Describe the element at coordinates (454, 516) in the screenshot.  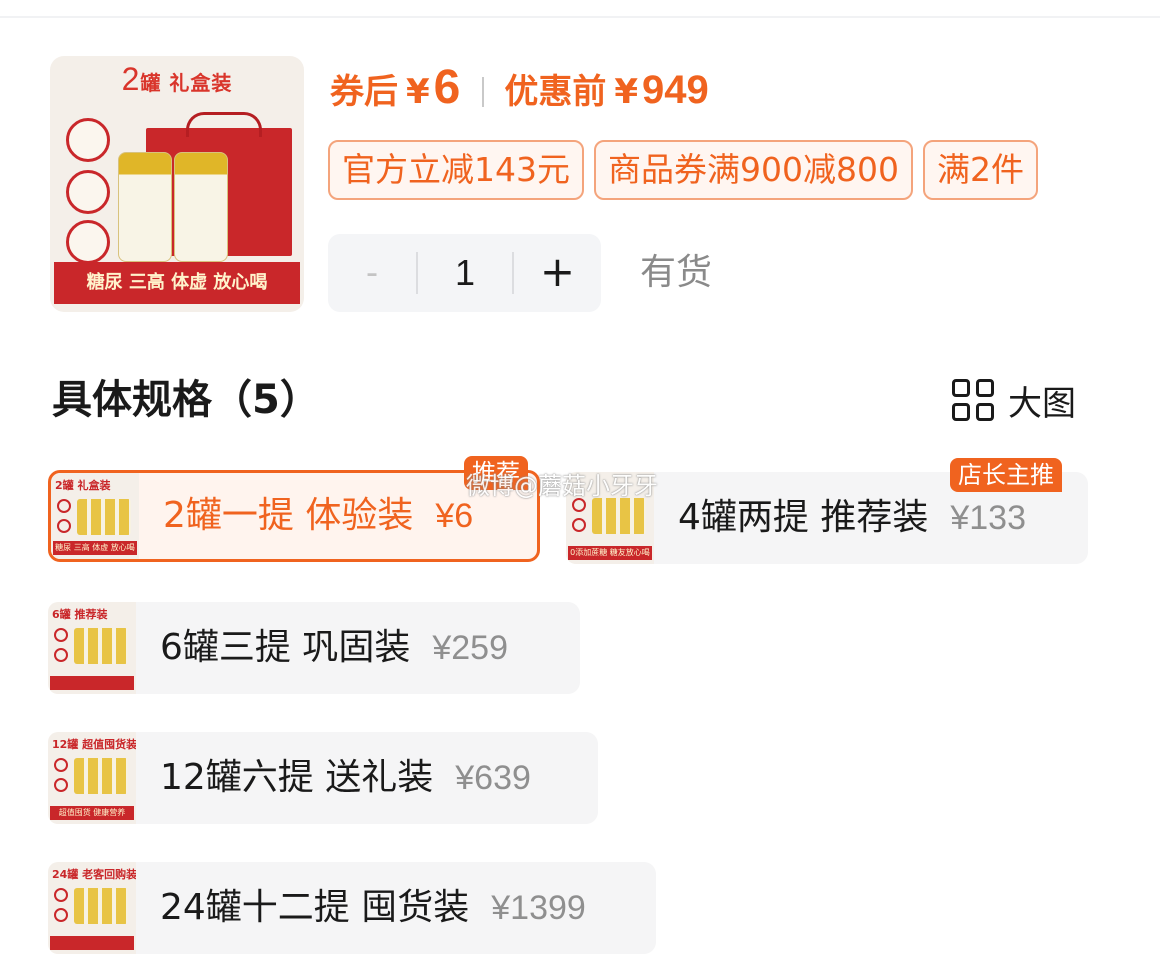
I see `spec-price: ¥6` at that location.